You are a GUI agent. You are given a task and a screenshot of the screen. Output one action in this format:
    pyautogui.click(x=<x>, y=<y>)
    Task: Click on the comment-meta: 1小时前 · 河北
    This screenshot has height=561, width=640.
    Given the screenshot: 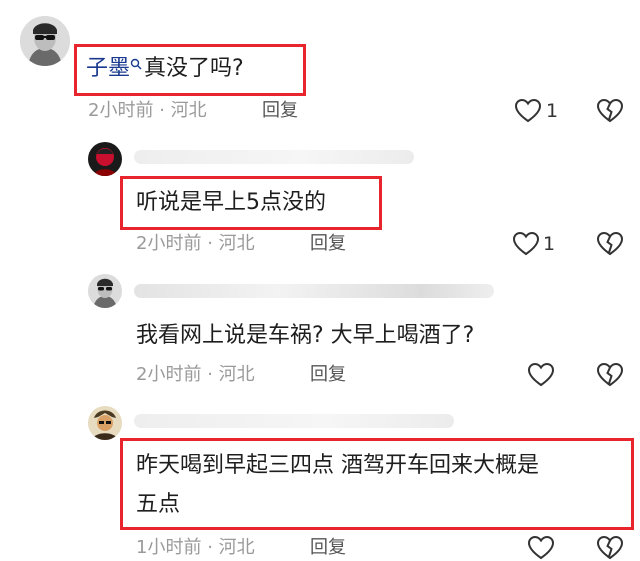 What is the action you would take?
    pyautogui.click(x=195, y=548)
    